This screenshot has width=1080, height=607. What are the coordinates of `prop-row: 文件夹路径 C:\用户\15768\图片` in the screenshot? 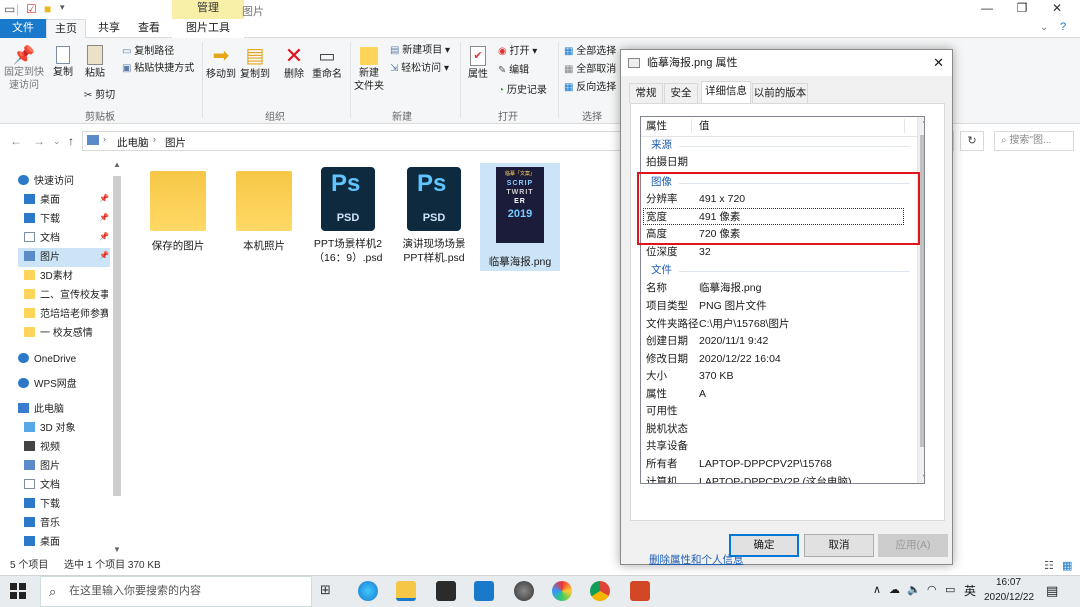 It's located at (782, 324).